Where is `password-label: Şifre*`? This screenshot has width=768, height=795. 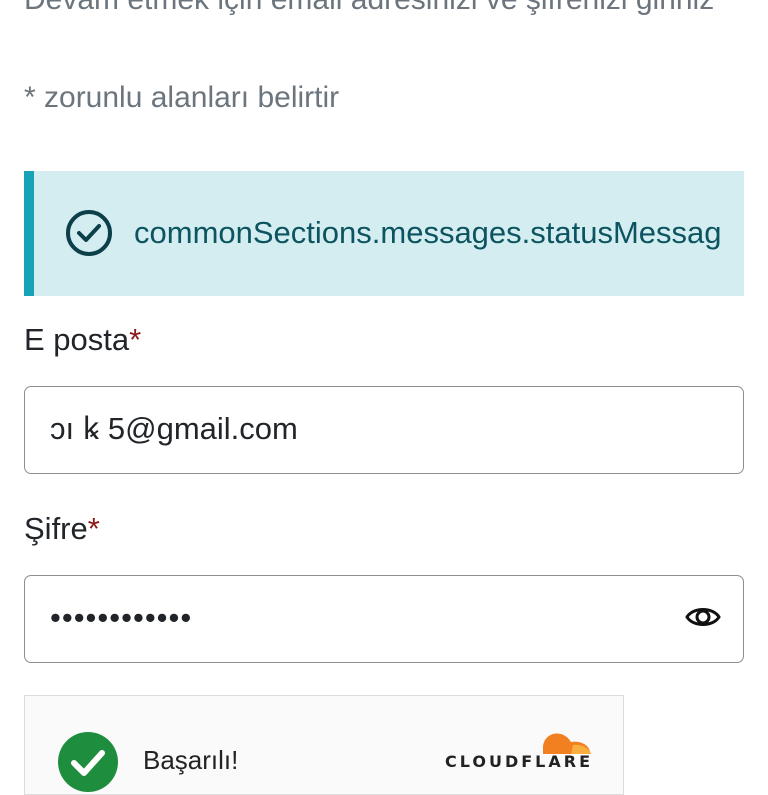 password-label: Şifre* is located at coordinates (62, 529).